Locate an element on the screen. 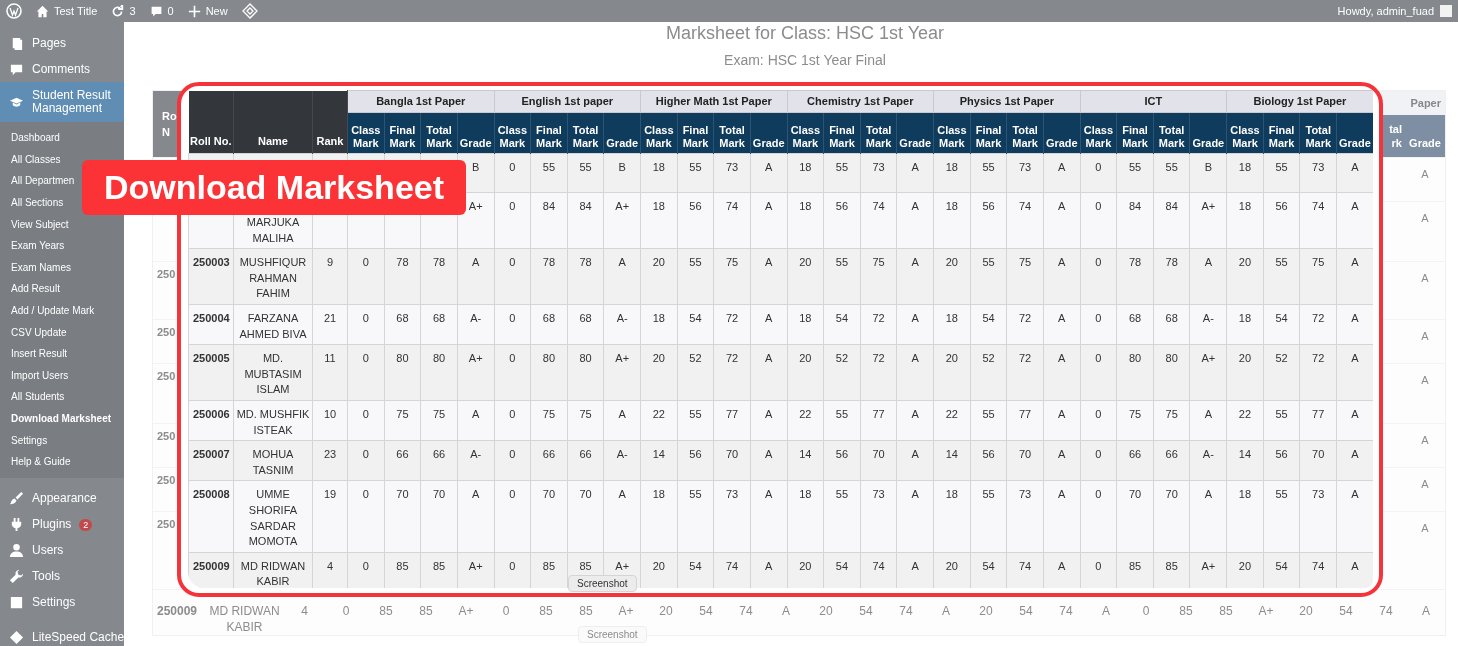 Image resolution: width=1458 pixels, height=646 pixels. submenu-item: View Subject is located at coordinates (40, 224).